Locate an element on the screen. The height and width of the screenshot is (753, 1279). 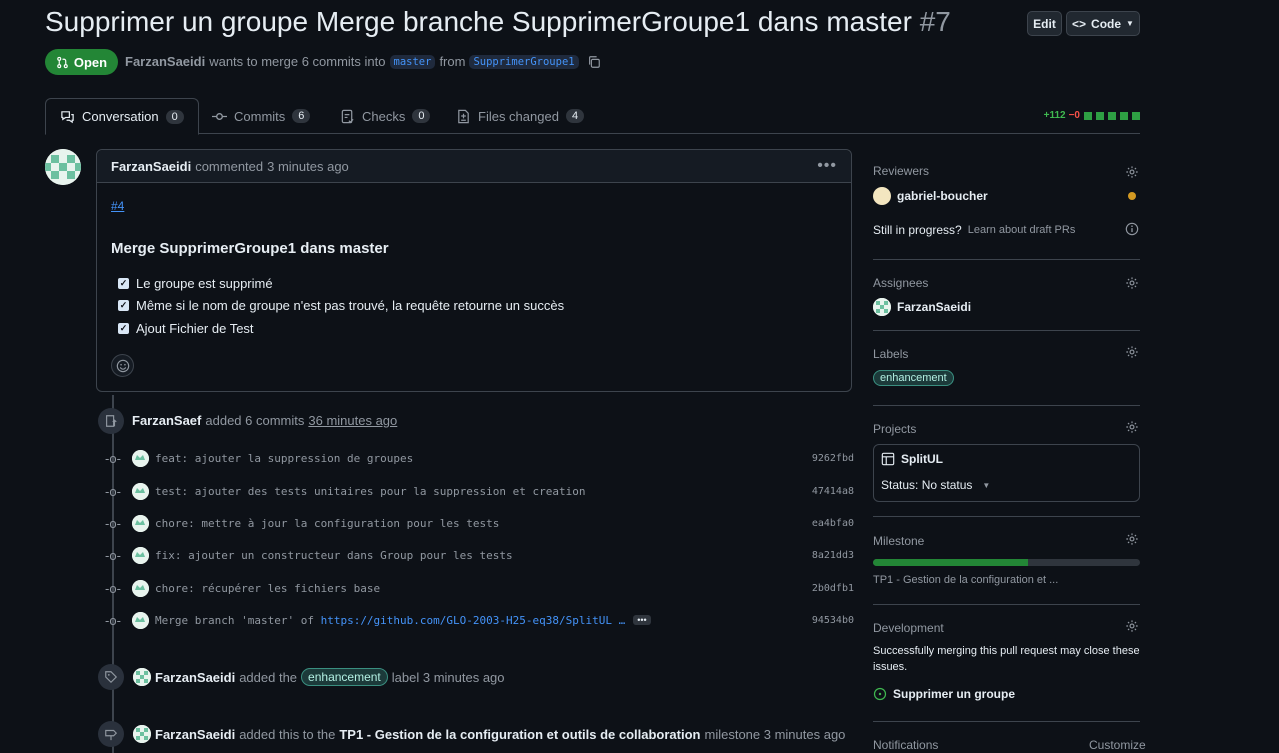
customize-link: Customize is located at coordinates (1117, 745).